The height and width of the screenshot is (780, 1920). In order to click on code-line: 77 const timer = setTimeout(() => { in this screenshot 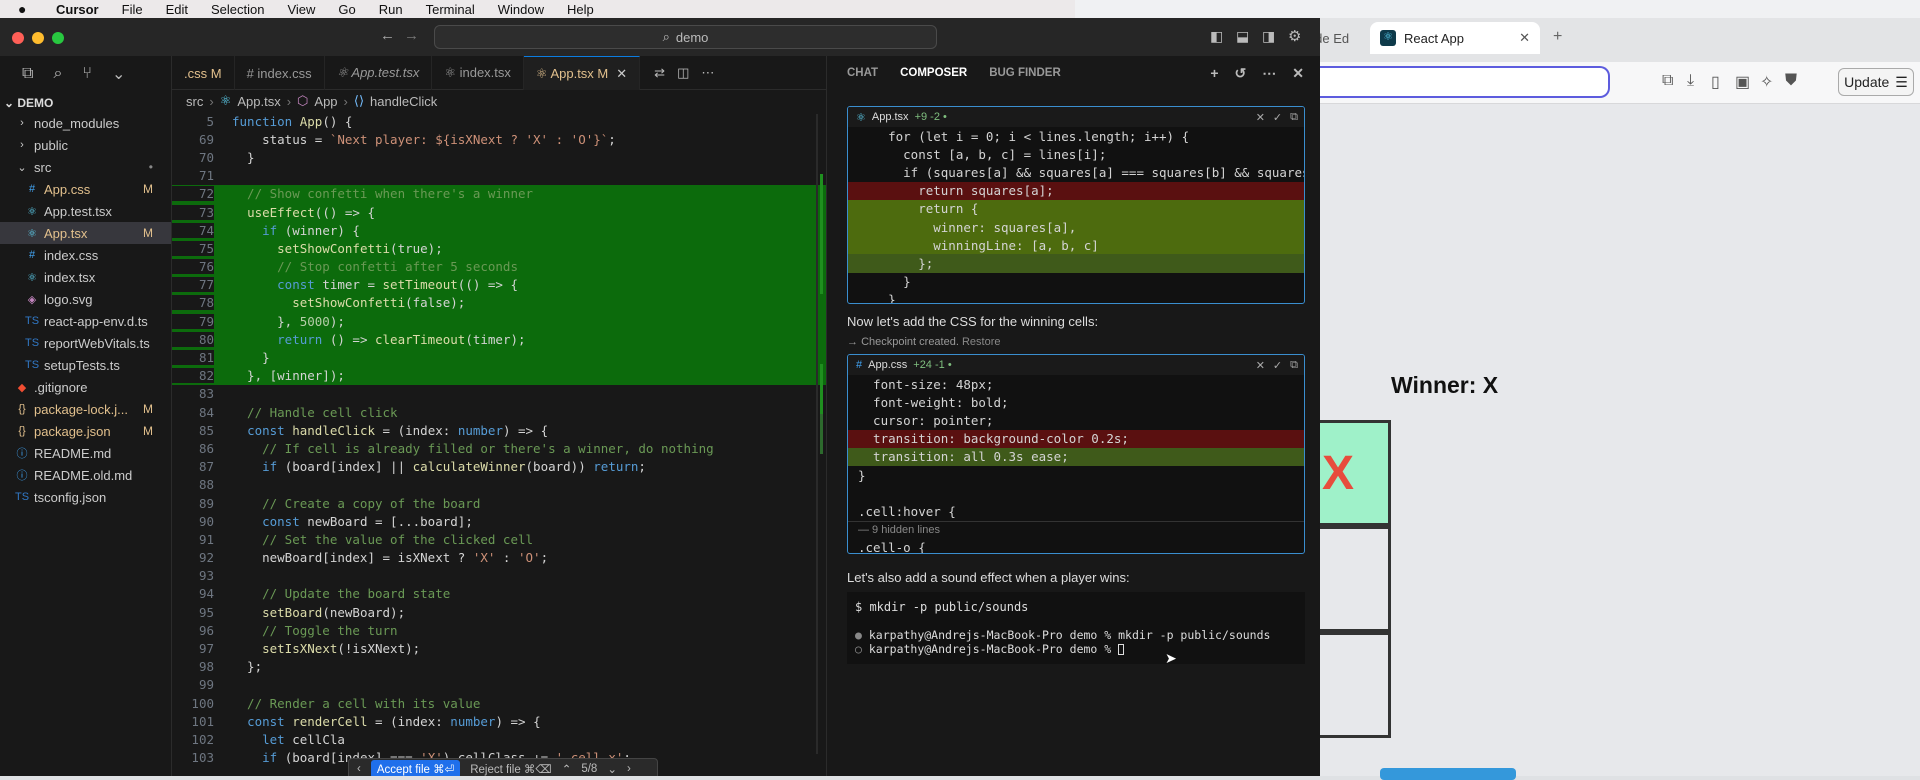, I will do `click(499, 284)`.